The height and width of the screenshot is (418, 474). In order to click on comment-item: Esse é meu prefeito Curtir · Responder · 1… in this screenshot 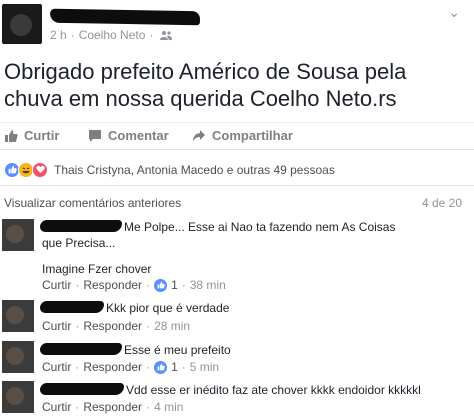, I will do `click(237, 357)`.